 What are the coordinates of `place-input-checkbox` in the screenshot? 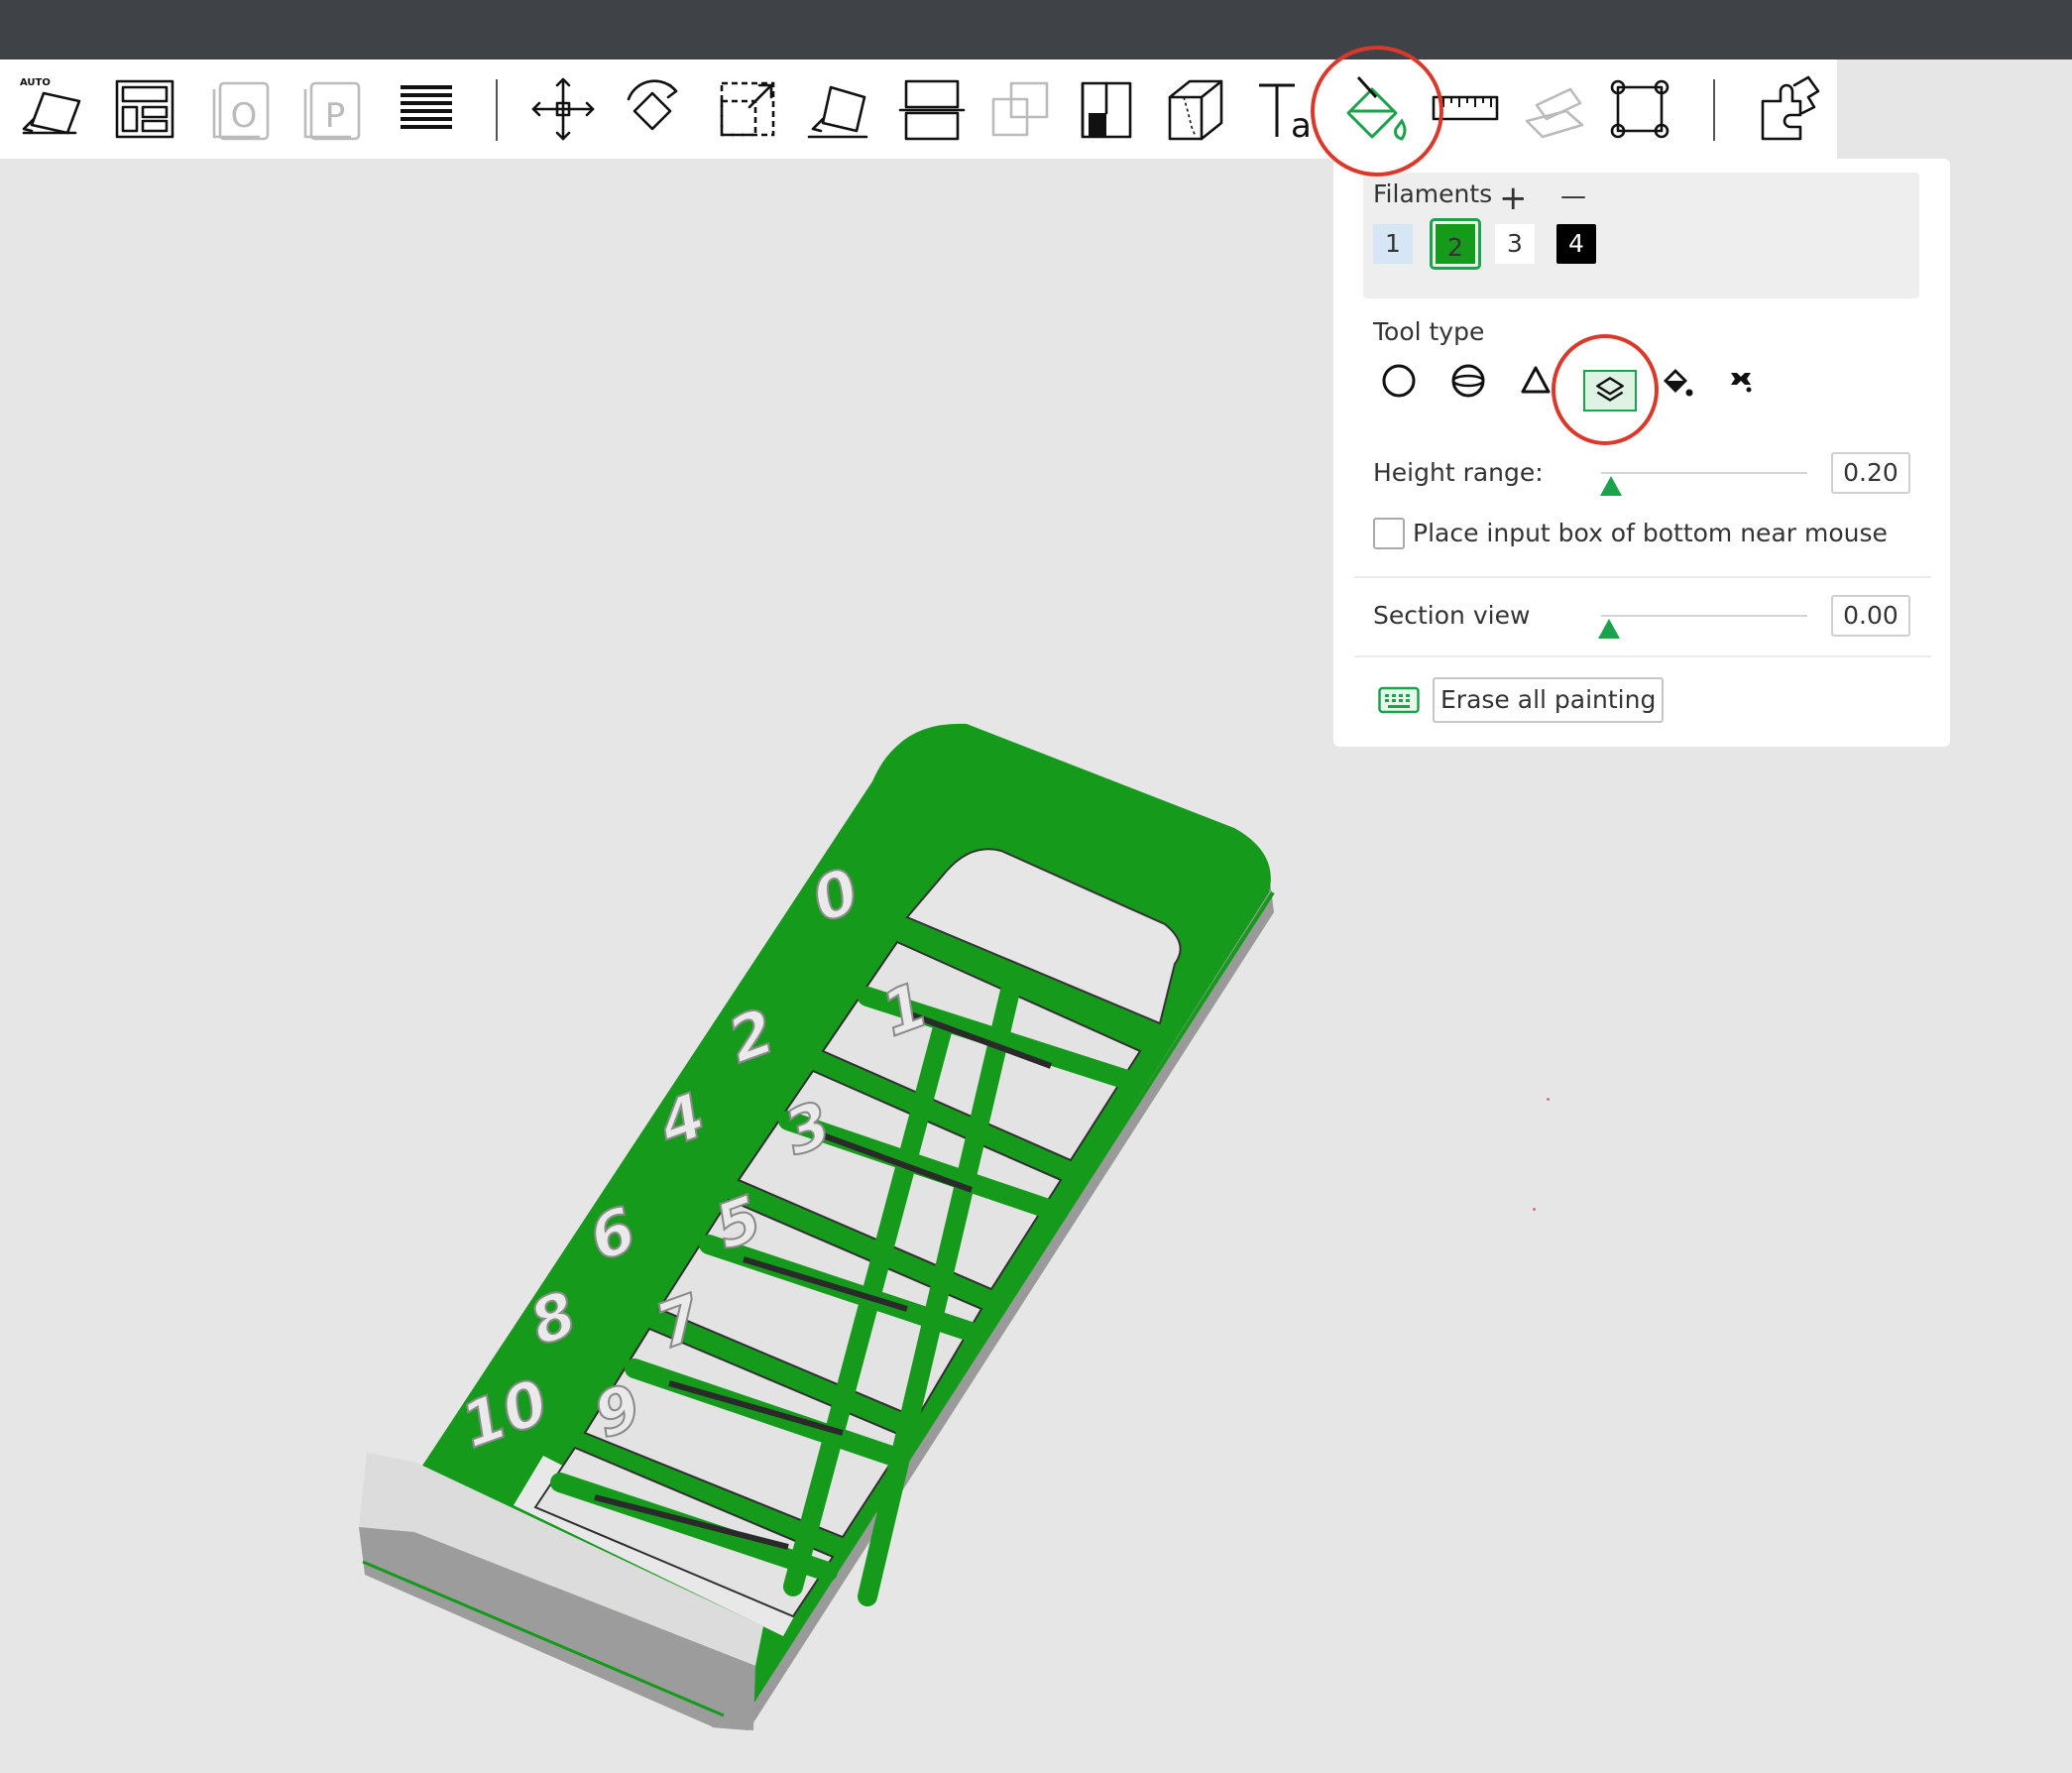 It's located at (1389, 533).